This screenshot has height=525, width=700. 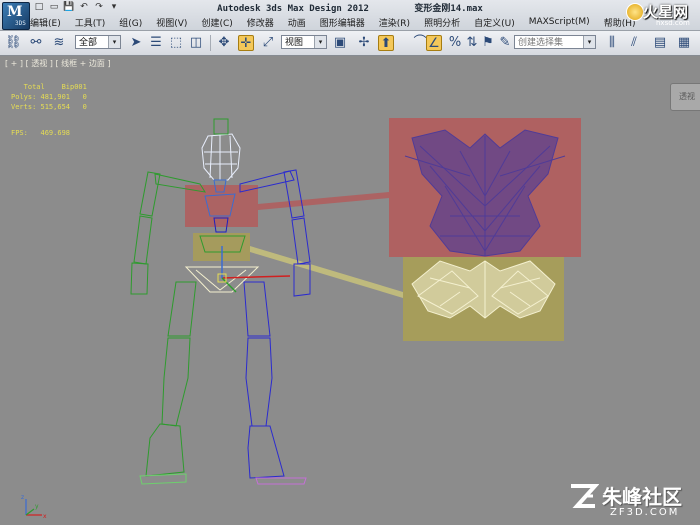 I want to click on window-crossing-icon: ◫, so click(x=196, y=43).